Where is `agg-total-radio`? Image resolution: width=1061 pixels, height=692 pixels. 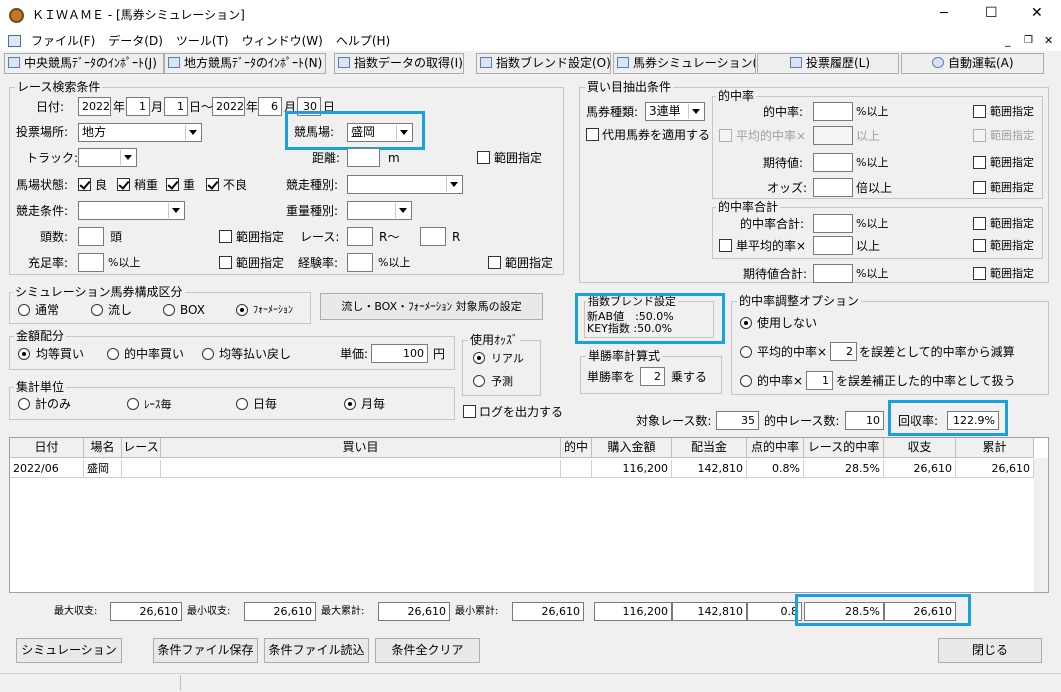 agg-total-radio is located at coordinates (24, 404).